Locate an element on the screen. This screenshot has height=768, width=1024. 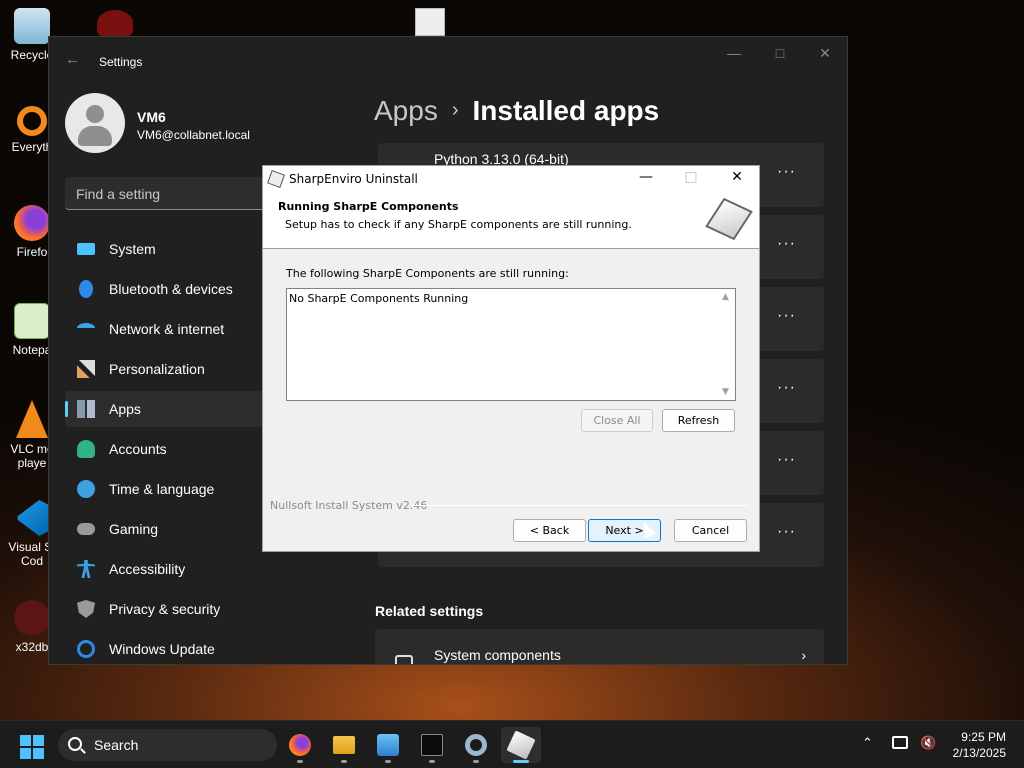
file-explorer-icon is located at coordinates (344, 745).